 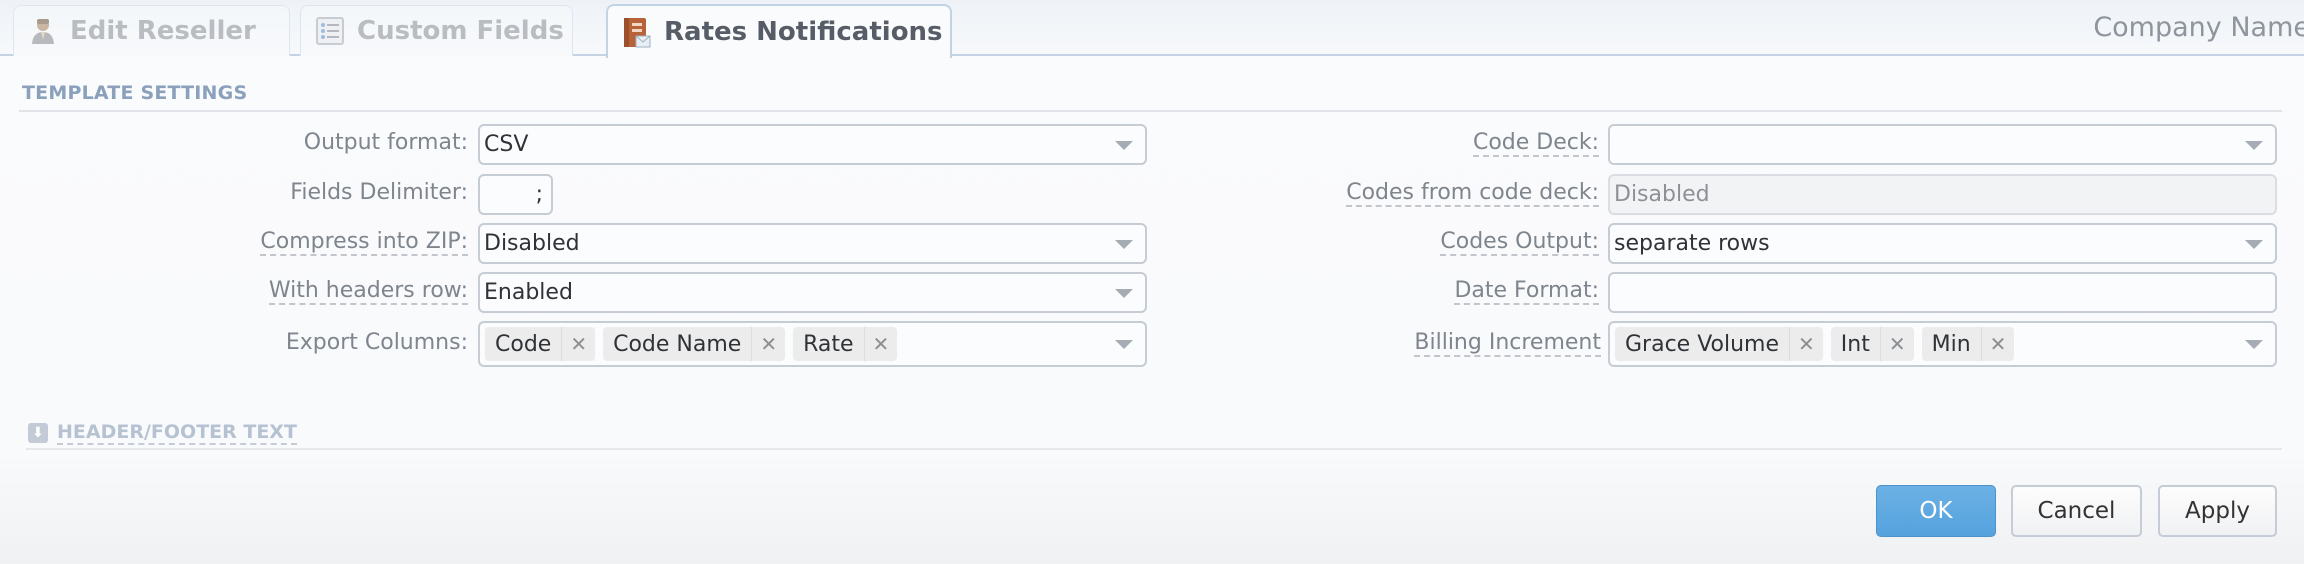 What do you see at coordinates (1872, 344) in the screenshot?
I see `tag-chip: Int ✕` at bounding box center [1872, 344].